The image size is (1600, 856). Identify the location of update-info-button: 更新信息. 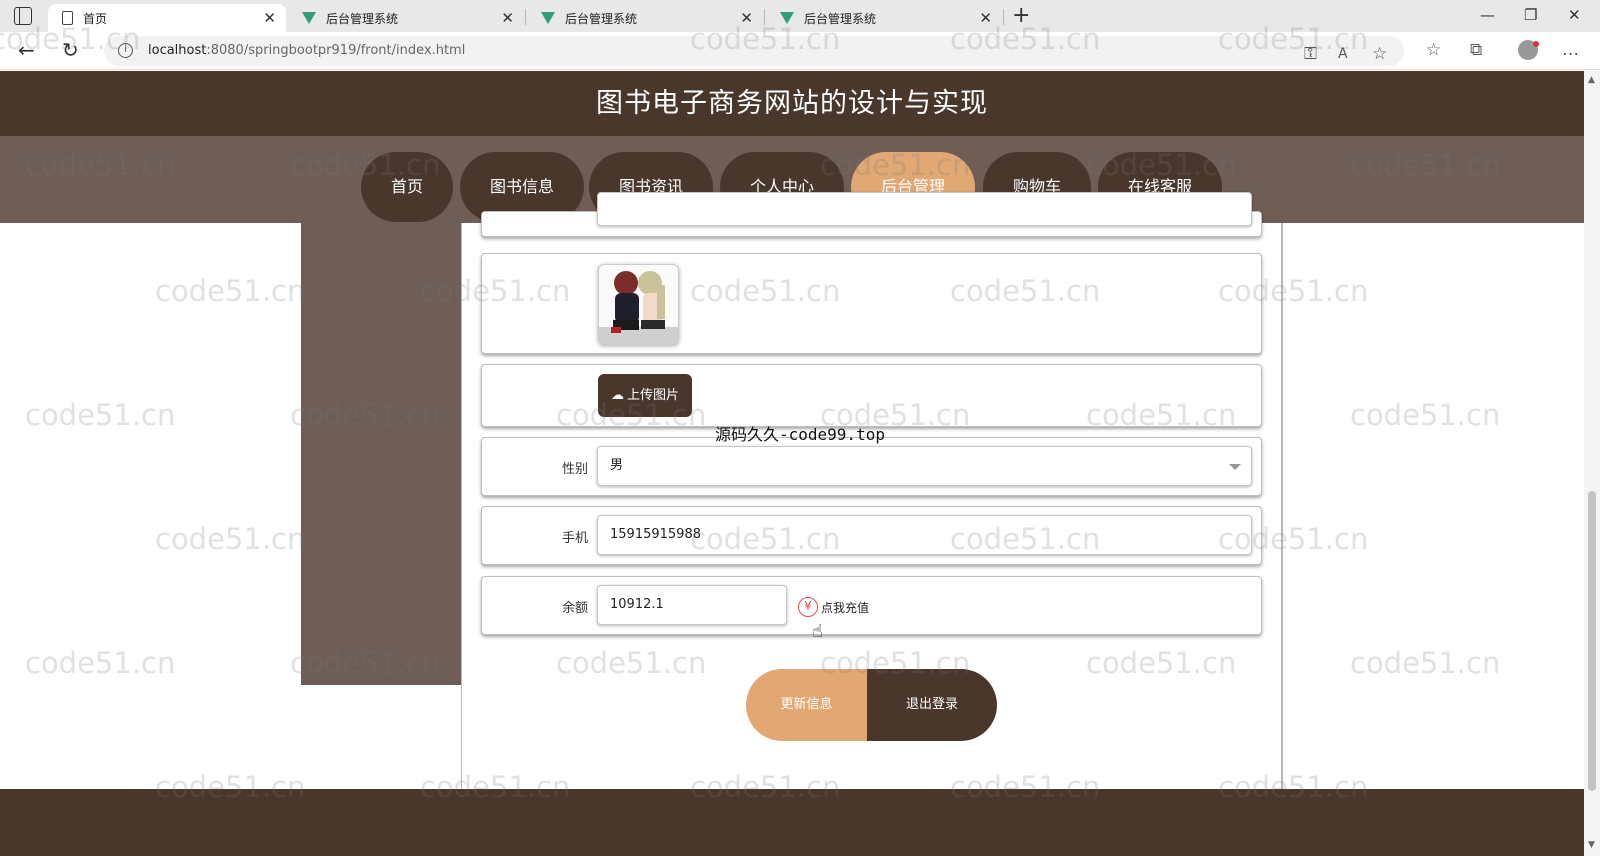
(806, 705).